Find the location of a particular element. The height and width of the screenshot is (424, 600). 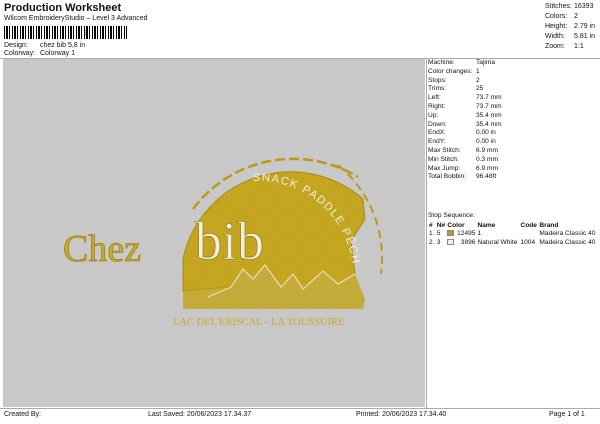

info-label: Up: is located at coordinates (433, 115).